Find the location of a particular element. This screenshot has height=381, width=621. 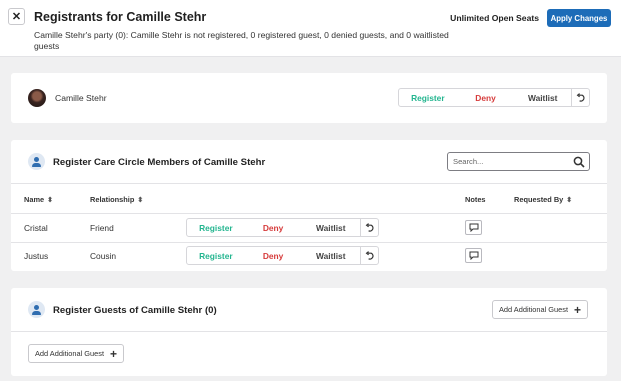

apply-changes-button: Apply Changes is located at coordinates (579, 18).